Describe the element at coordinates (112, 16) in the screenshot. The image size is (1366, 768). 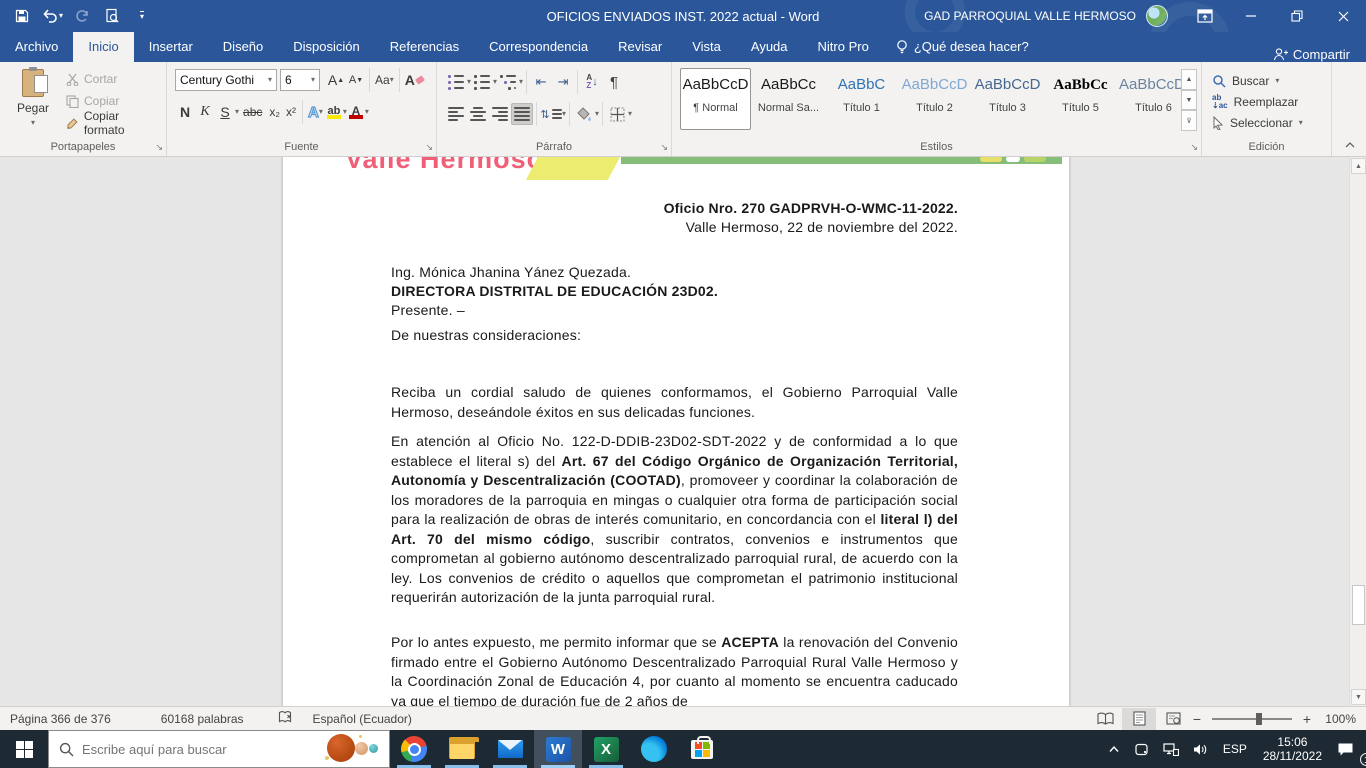
I see `print-preview-icon` at that location.